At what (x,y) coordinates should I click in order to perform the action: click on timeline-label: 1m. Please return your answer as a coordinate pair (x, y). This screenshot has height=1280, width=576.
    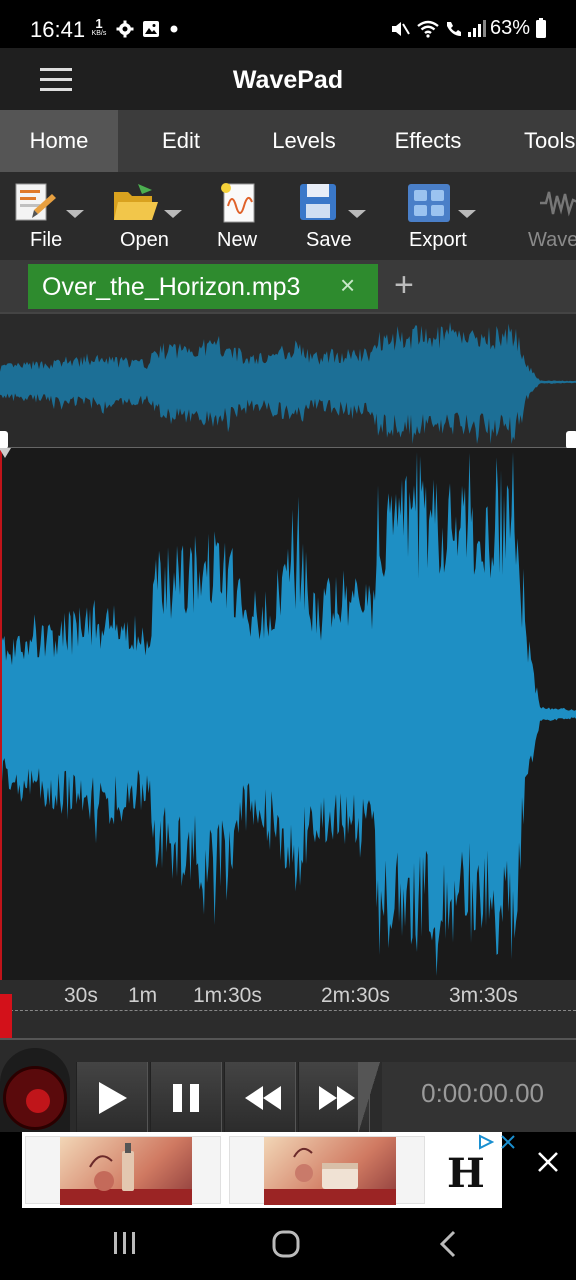
    Looking at the image, I should click on (143, 995).